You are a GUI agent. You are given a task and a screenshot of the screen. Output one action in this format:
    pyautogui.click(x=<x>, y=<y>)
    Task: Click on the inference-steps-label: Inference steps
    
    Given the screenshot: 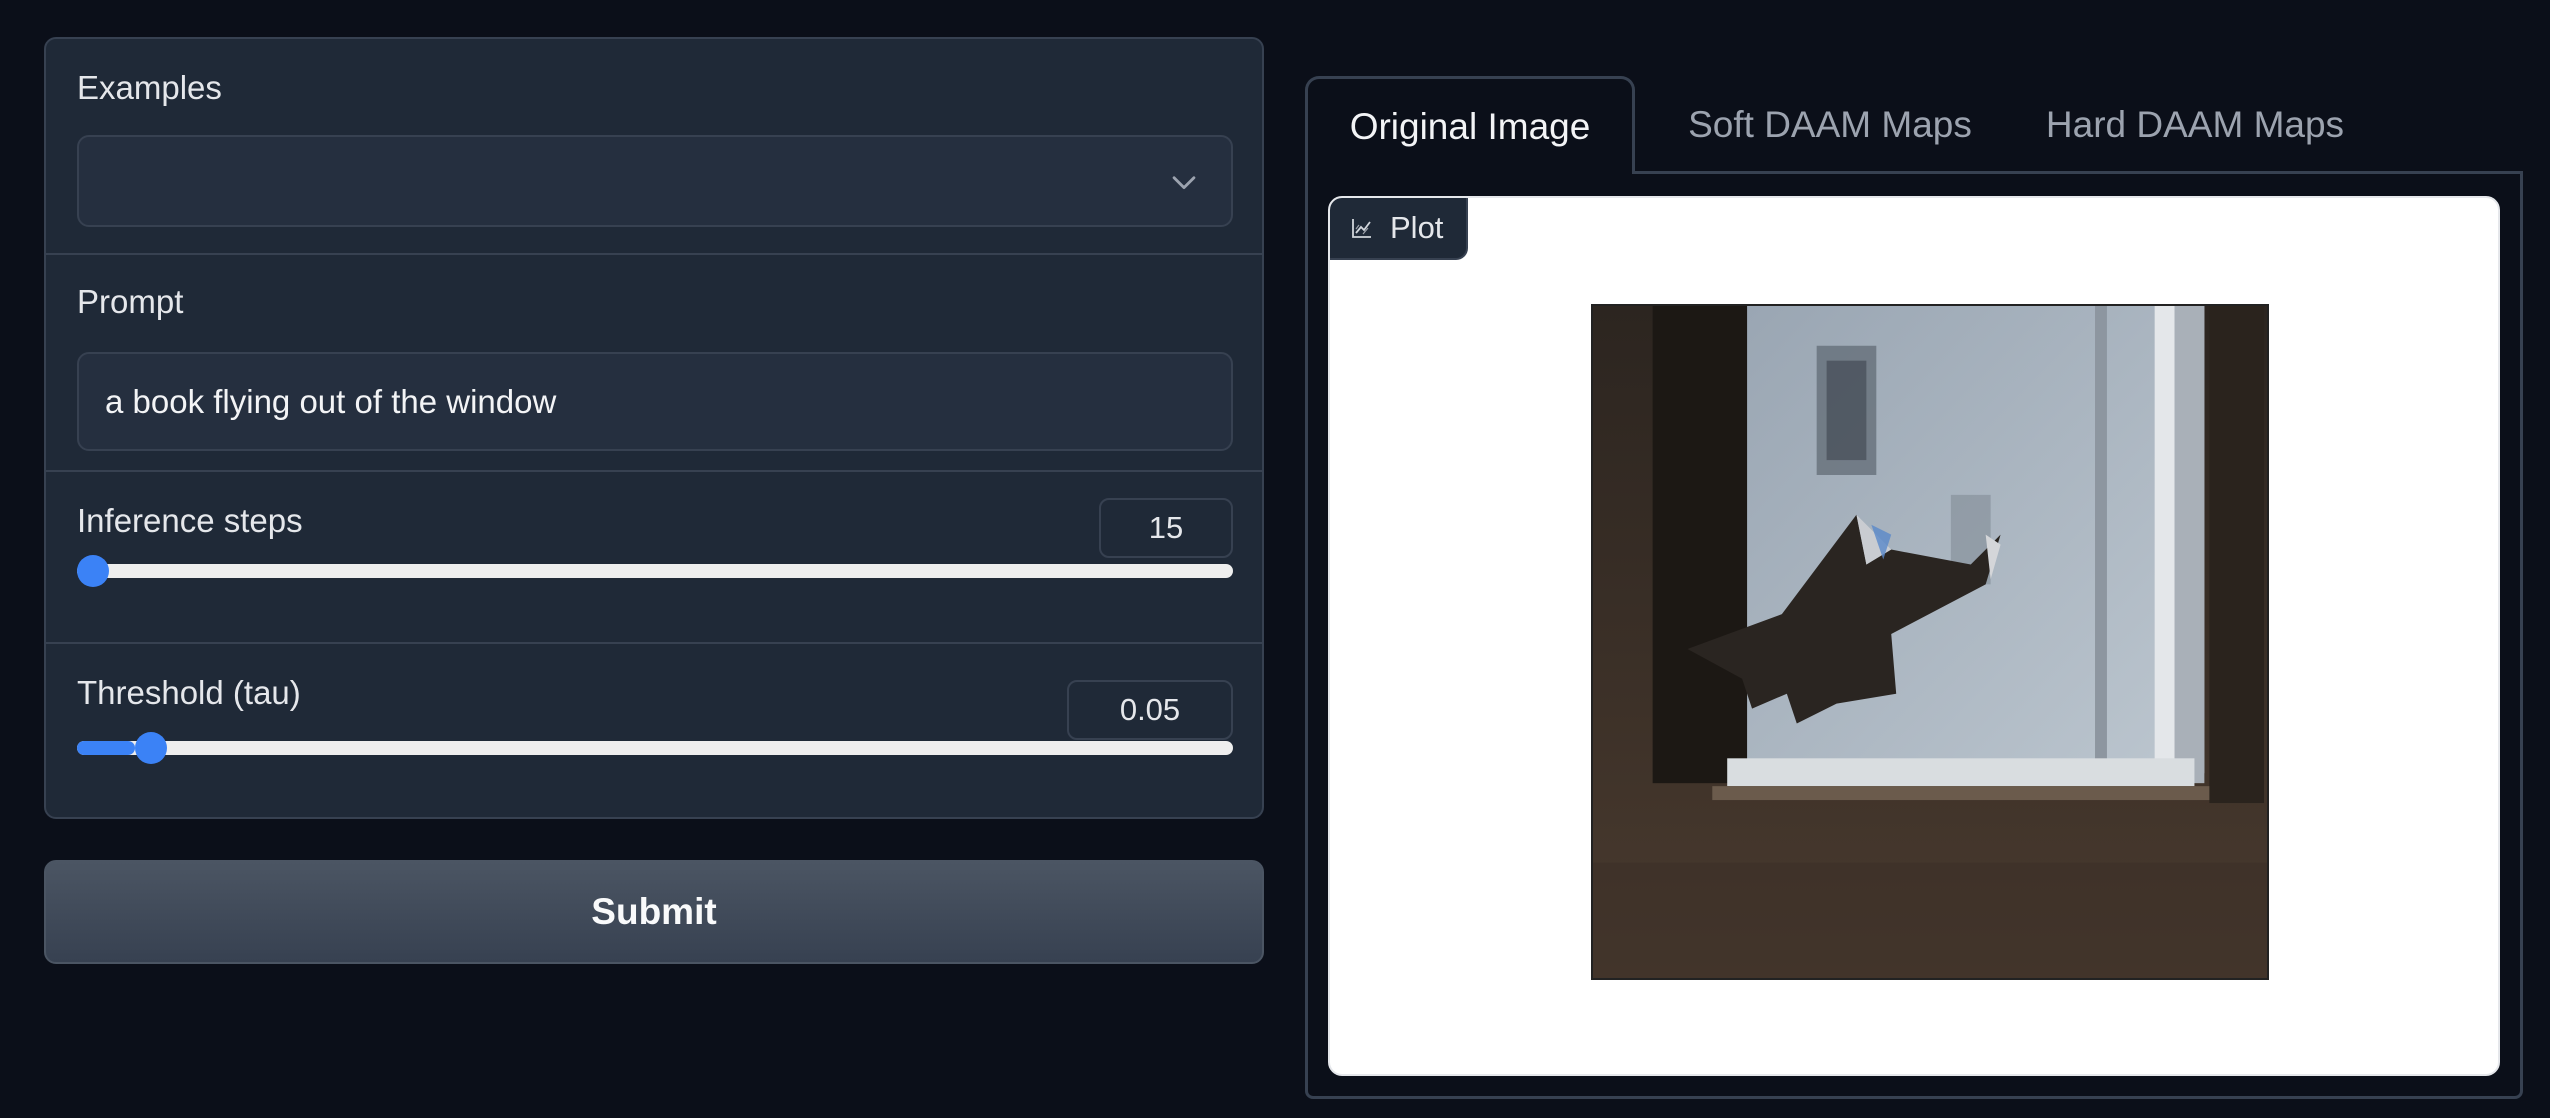 What is the action you would take?
    pyautogui.click(x=190, y=520)
    